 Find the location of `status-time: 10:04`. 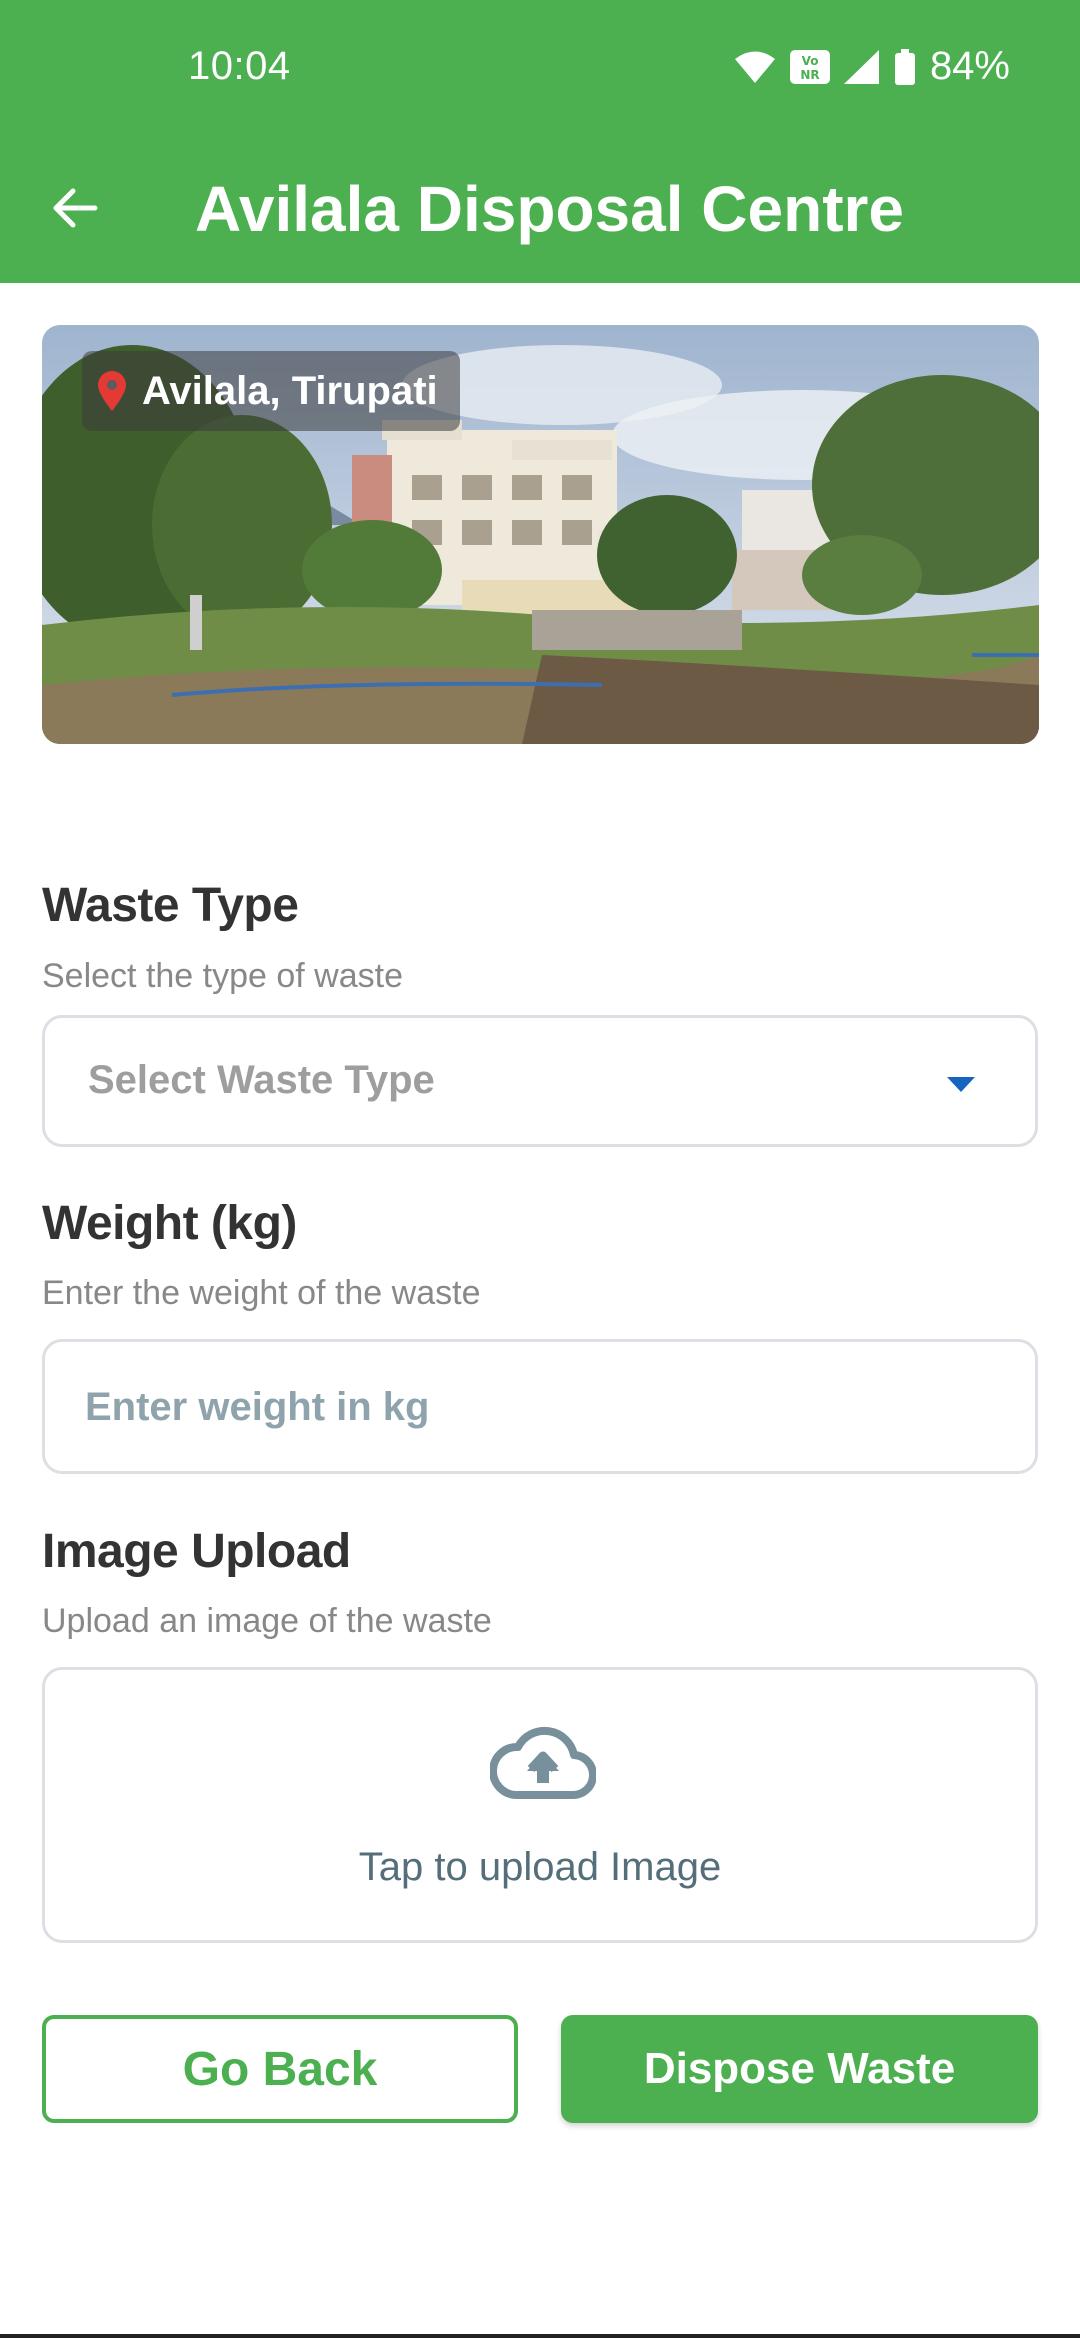

status-time: 10:04 is located at coordinates (239, 66).